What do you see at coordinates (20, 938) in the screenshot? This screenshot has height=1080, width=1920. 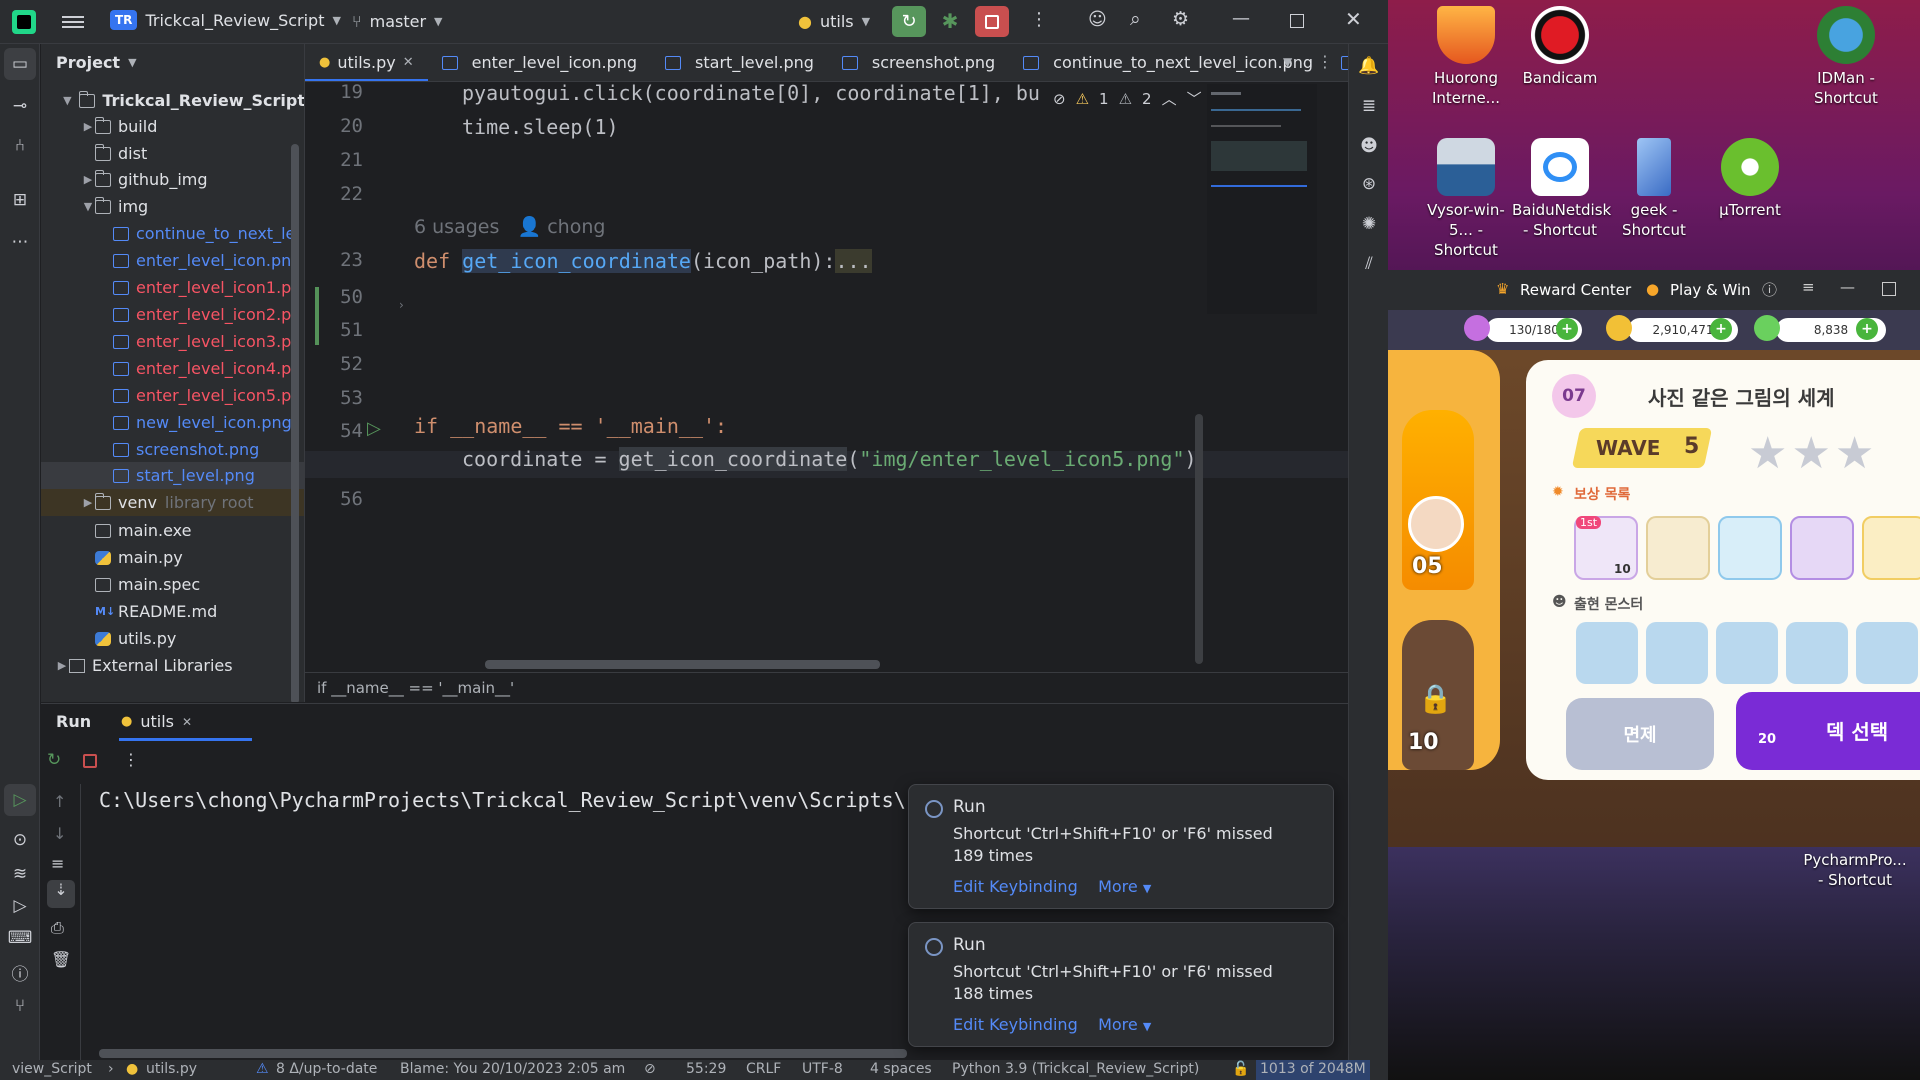 I see `terminal-icon: ⌨` at bounding box center [20, 938].